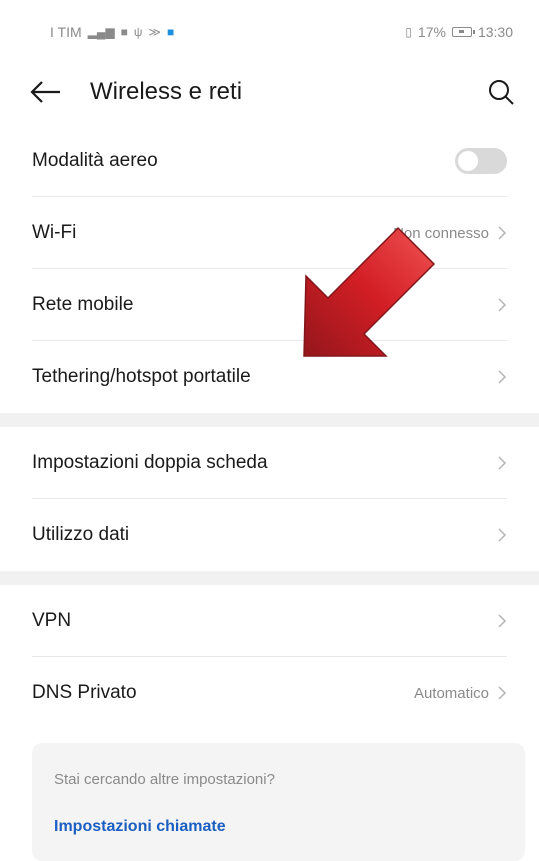 The height and width of the screenshot is (861, 539). What do you see at coordinates (164, 779) in the screenshot?
I see `suggestion-question: Stai cercando altre impostazioni?` at bounding box center [164, 779].